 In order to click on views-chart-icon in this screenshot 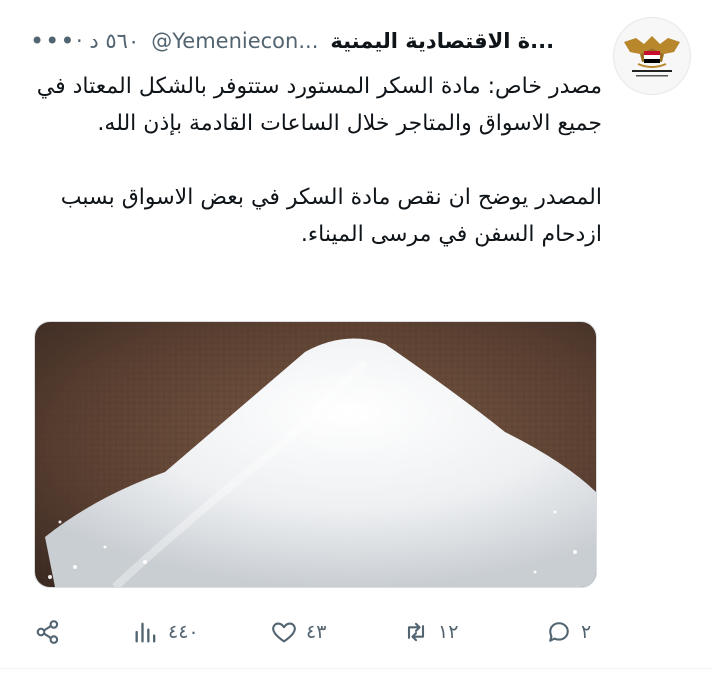, I will do `click(145, 632)`.